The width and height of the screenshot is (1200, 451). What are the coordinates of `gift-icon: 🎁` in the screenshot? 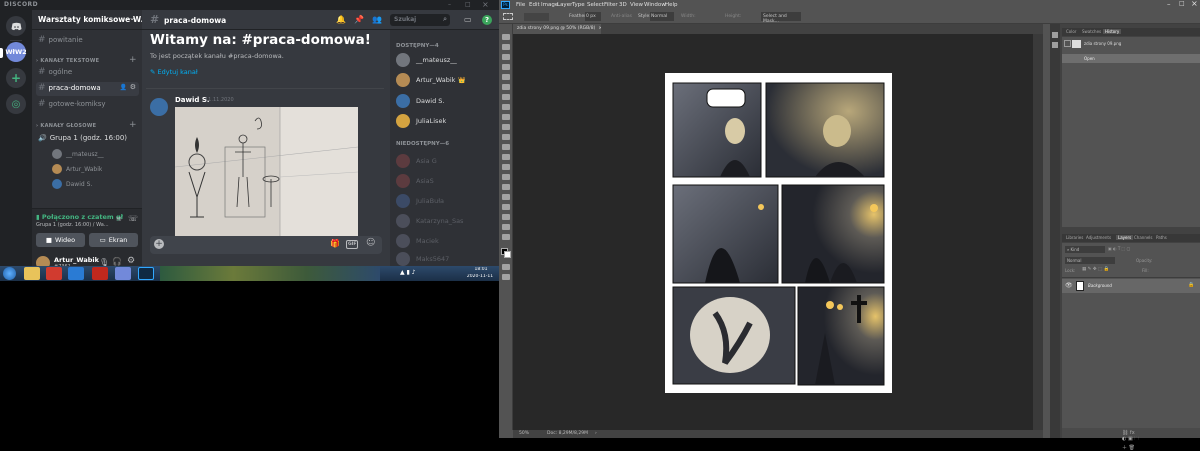 It's located at (335, 243).